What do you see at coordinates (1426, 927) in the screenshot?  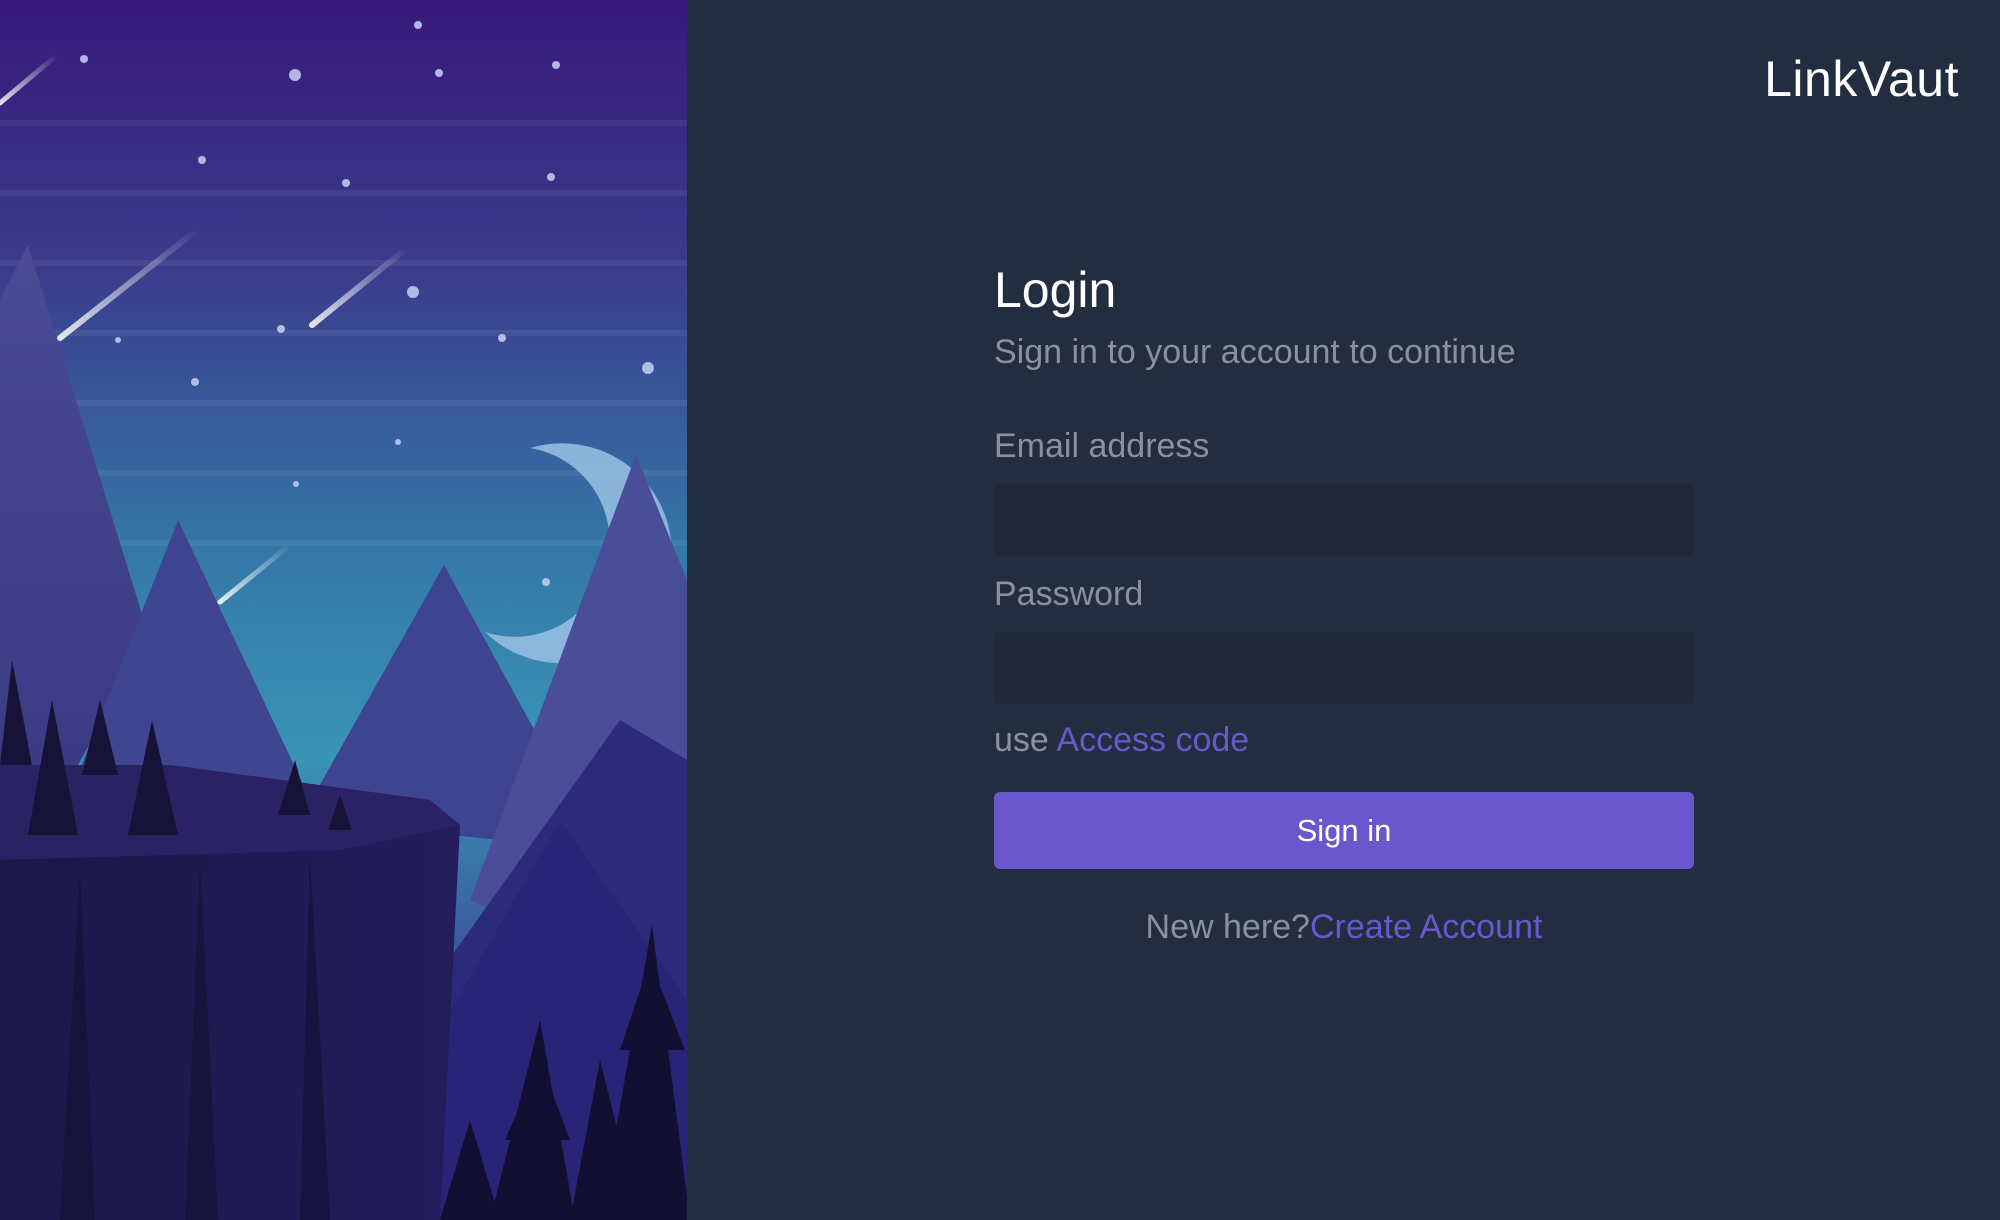 I see `create-account-link: Create Account` at bounding box center [1426, 927].